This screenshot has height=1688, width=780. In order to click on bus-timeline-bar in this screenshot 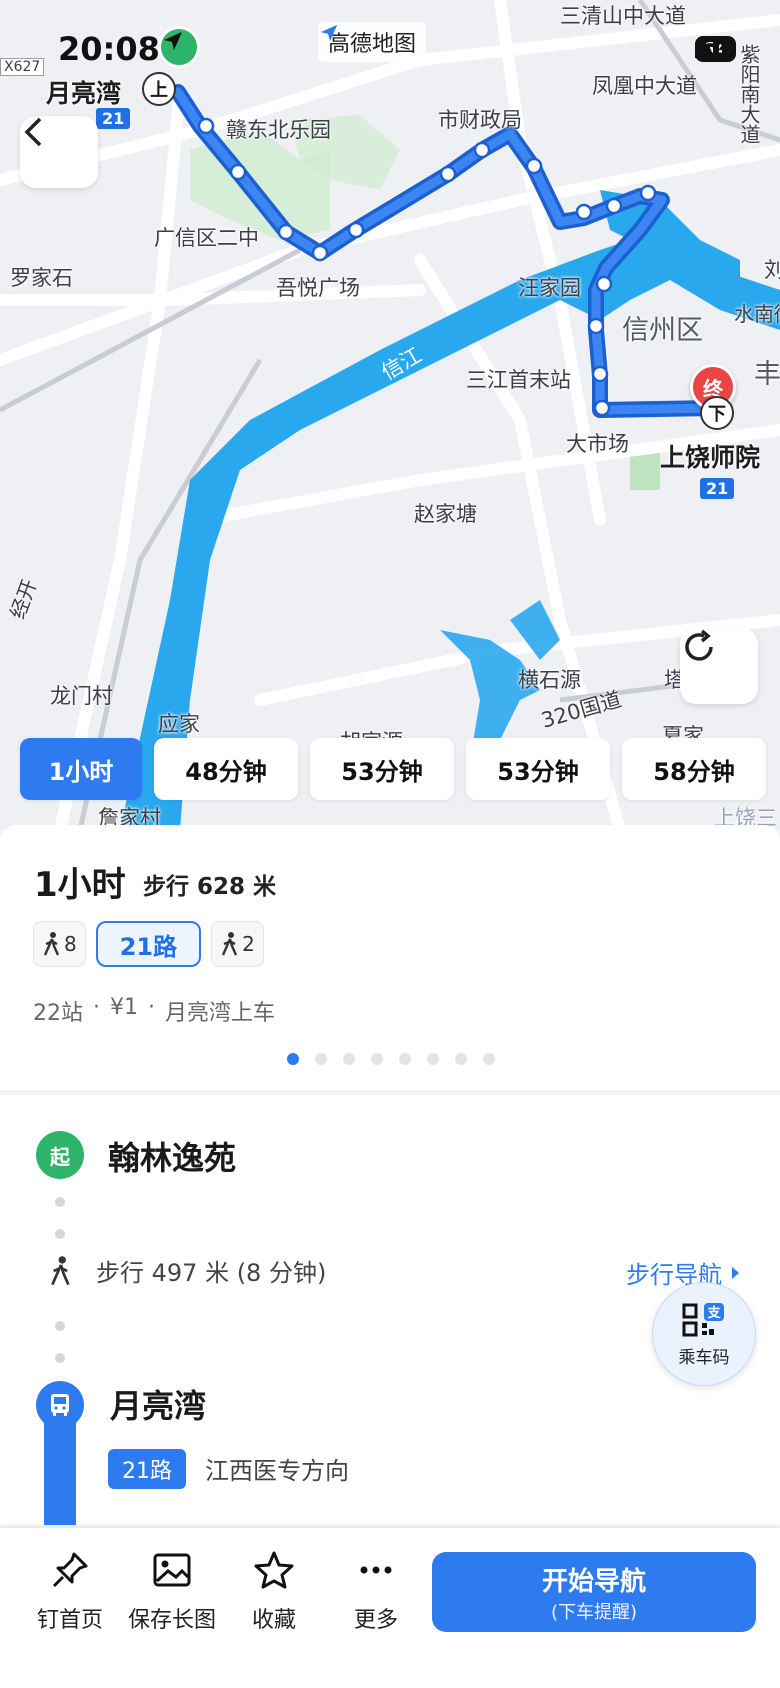, I will do `click(60, 1469)`.